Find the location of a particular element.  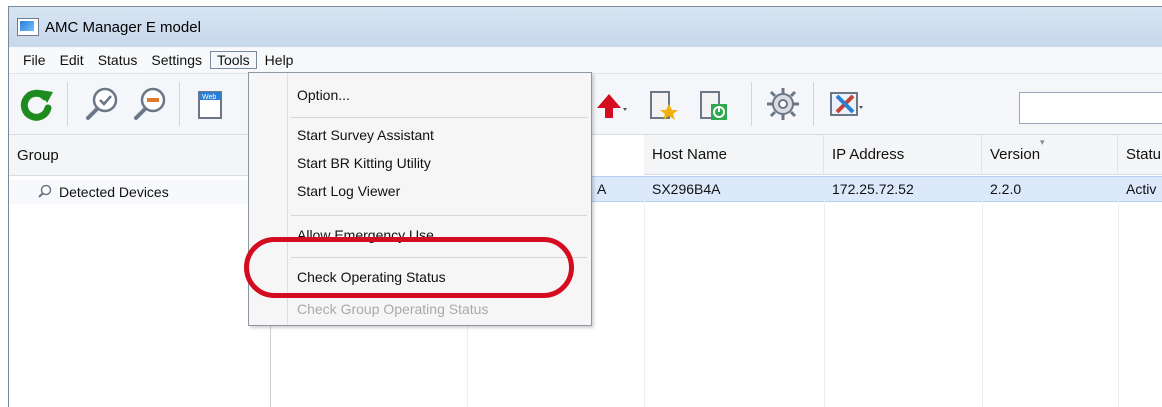

device-star-button is located at coordinates (661, 104).